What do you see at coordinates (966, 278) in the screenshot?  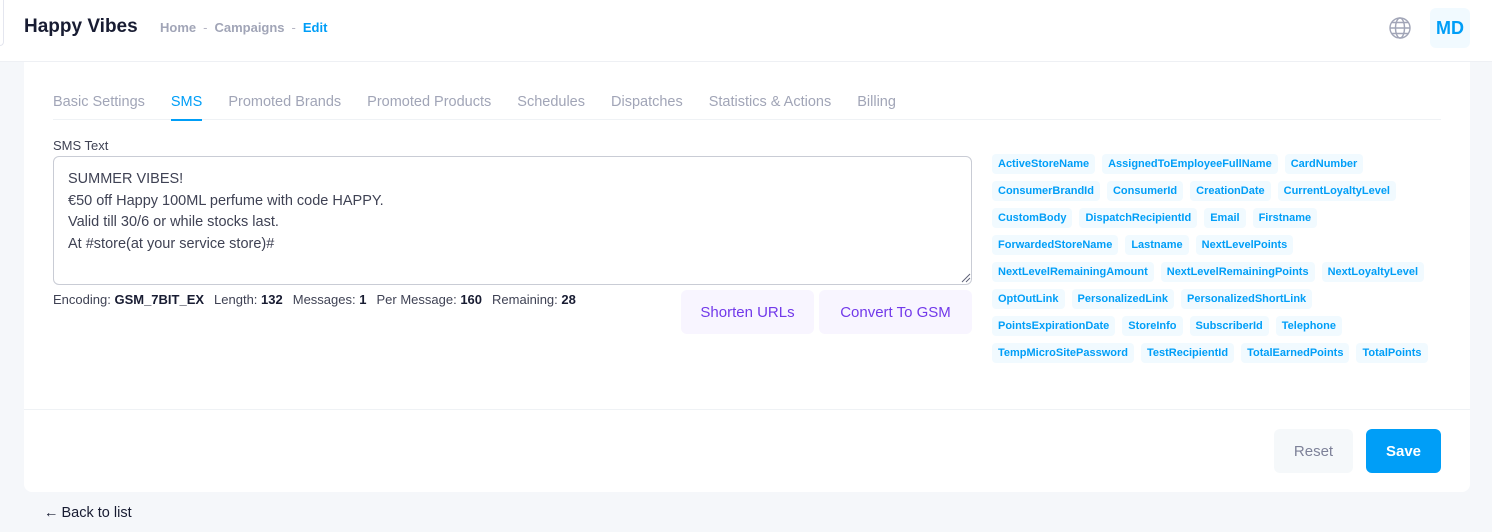 I see `resize-grip-icon` at bounding box center [966, 278].